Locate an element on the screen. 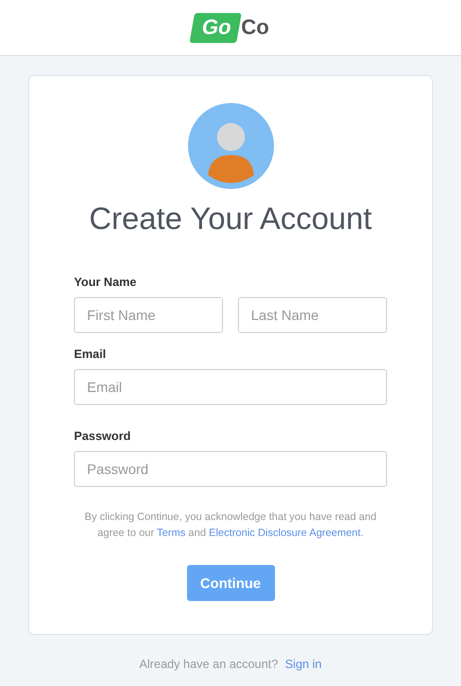 The width and height of the screenshot is (461, 686). sign-in-link: Sign in is located at coordinates (303, 664).